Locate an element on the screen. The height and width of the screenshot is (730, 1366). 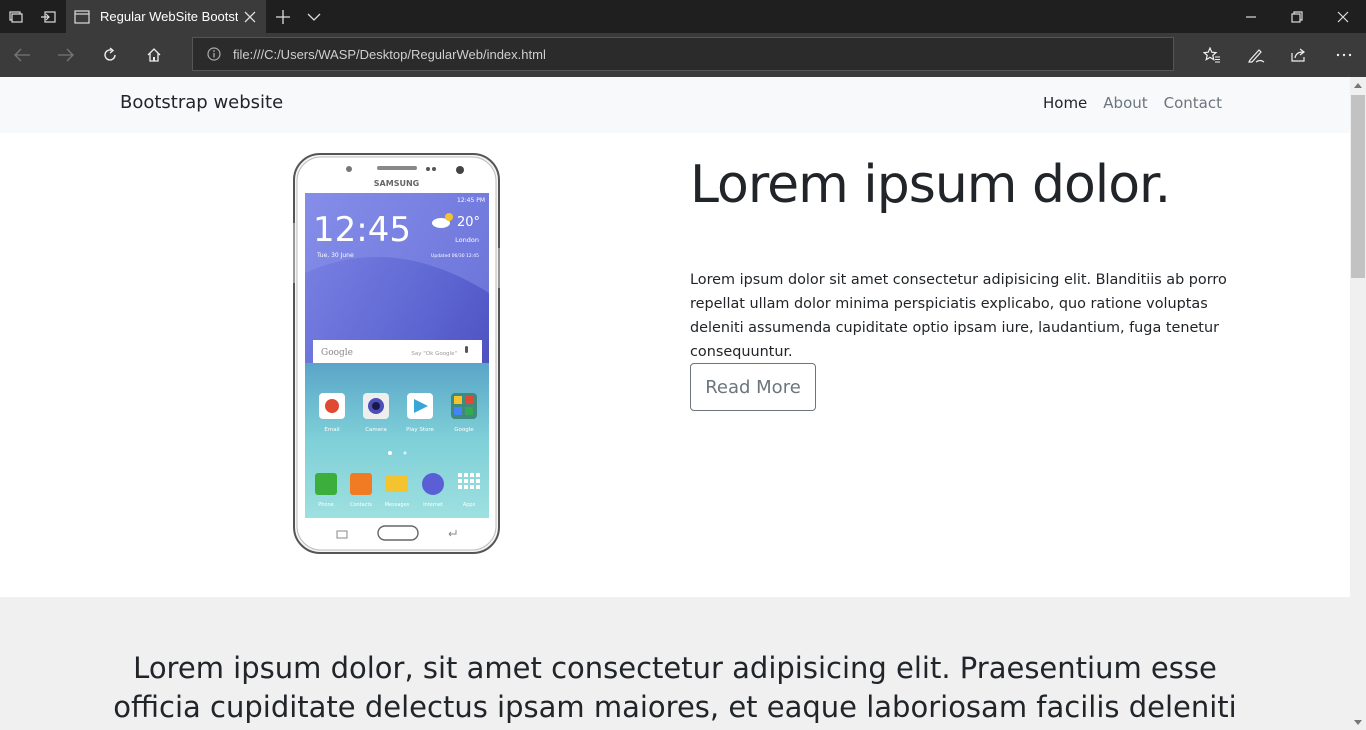
phone-updated: Updated 06/30 12:45 is located at coordinates (455, 256).